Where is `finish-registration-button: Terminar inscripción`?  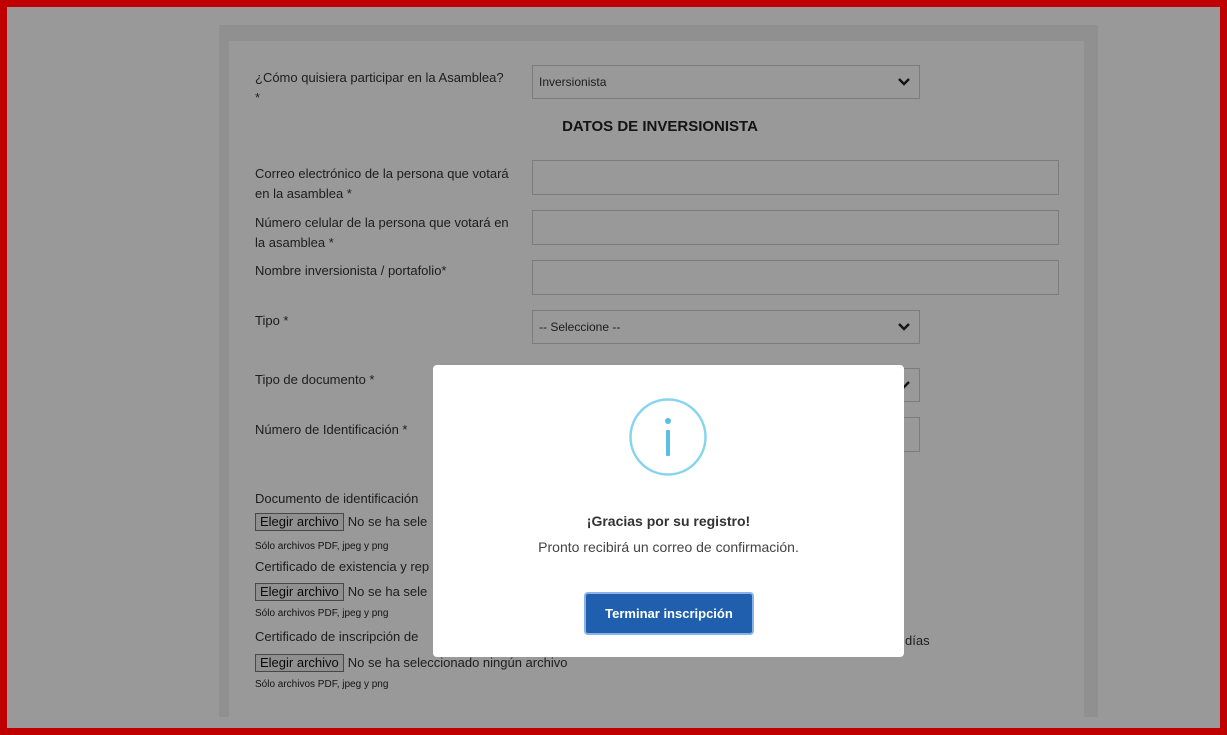 finish-registration-button: Terminar inscripción is located at coordinates (669, 613).